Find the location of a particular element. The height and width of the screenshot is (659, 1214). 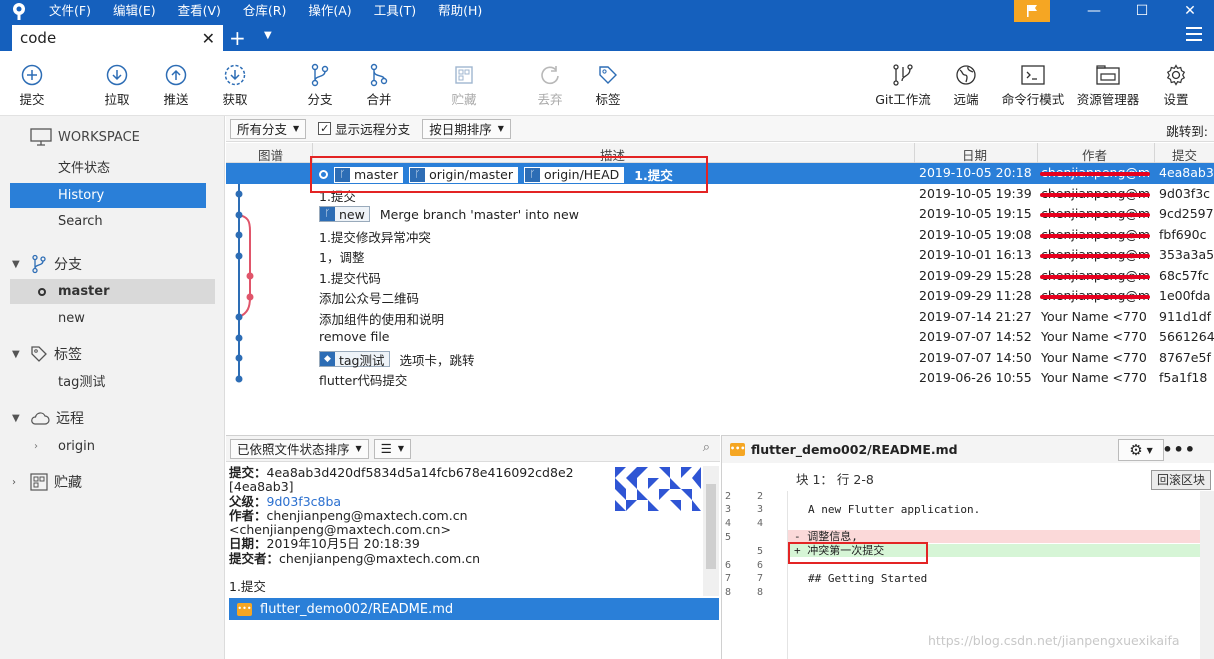

discard-button: 丢弃 is located at coordinates (550, 84).